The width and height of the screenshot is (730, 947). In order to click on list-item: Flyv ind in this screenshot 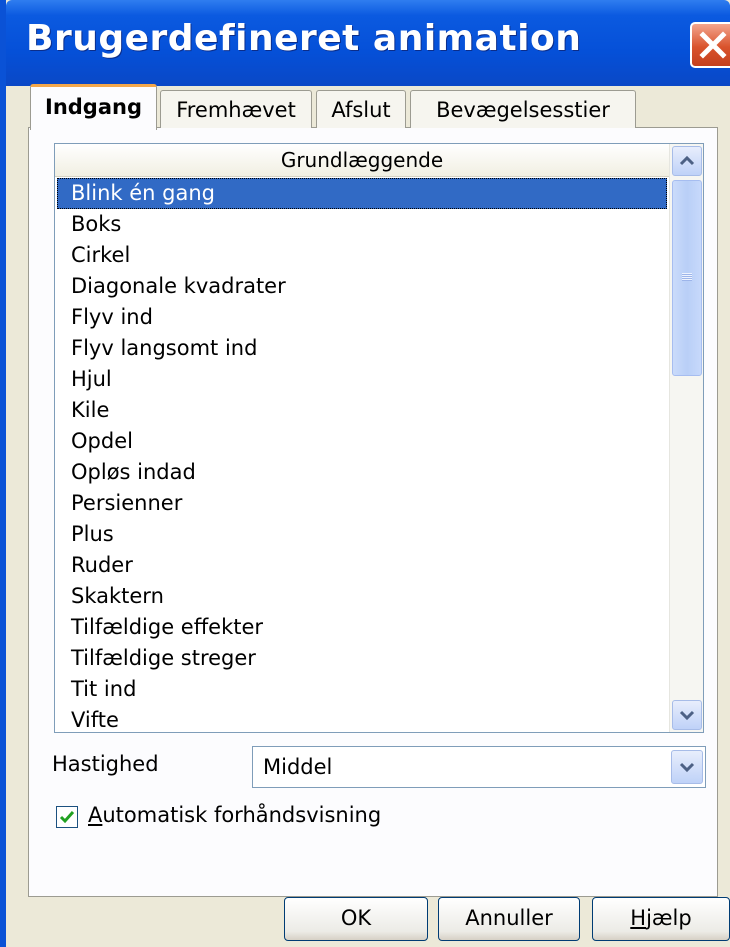, I will do `click(362, 317)`.